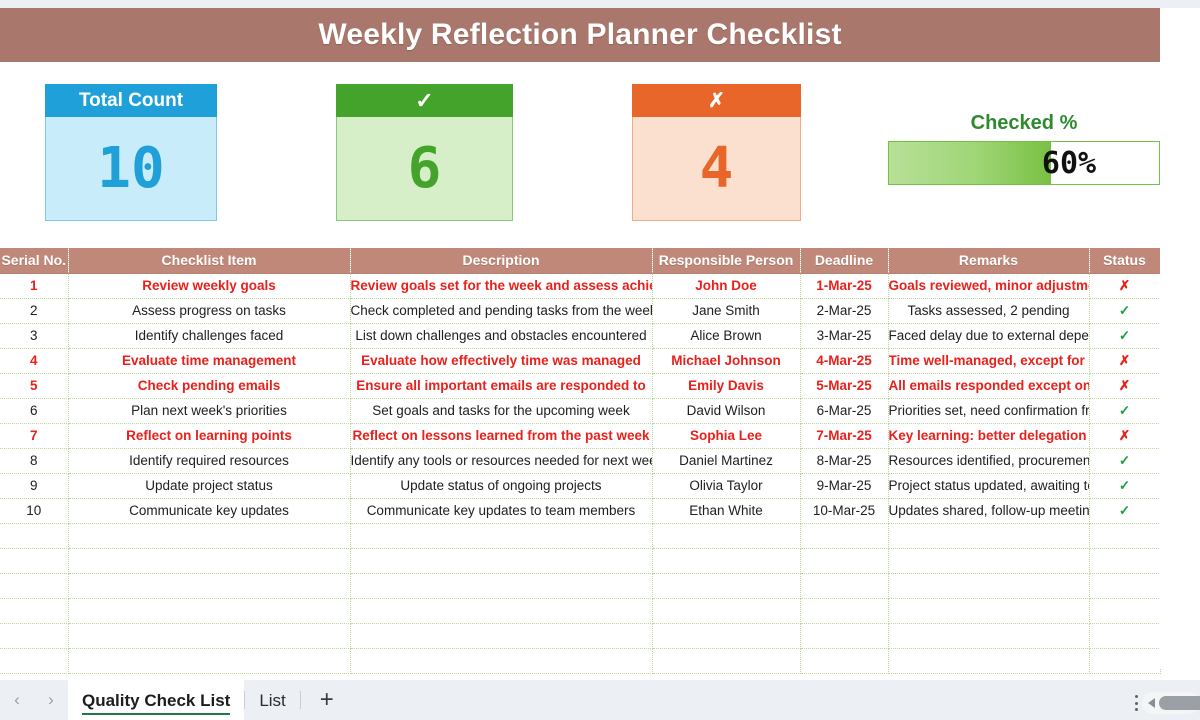 The height and width of the screenshot is (720, 1200). I want to click on cell-remarks: Tasks assessed, 2 pending, so click(989, 311).